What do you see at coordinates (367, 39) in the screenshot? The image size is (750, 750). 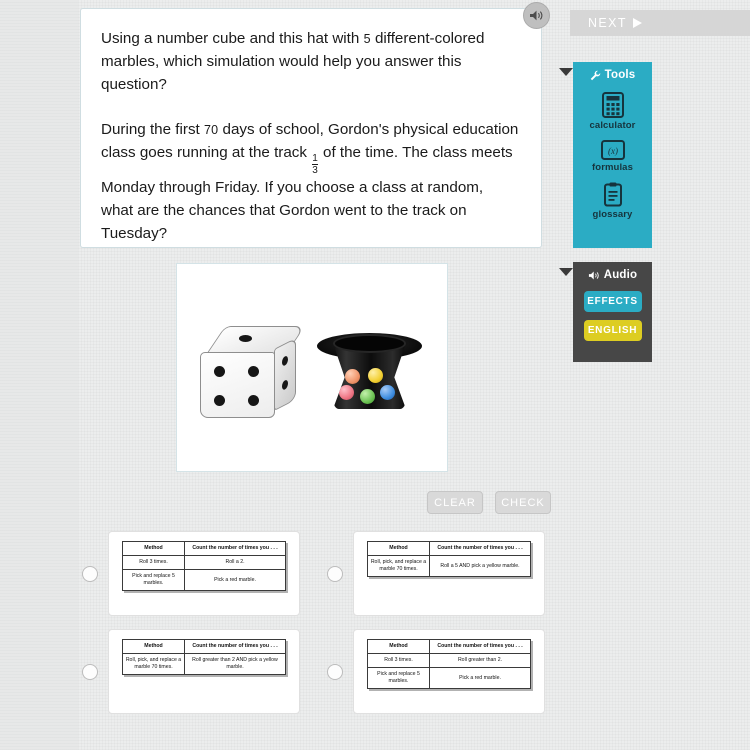 I see `stem-number-5: 5` at bounding box center [367, 39].